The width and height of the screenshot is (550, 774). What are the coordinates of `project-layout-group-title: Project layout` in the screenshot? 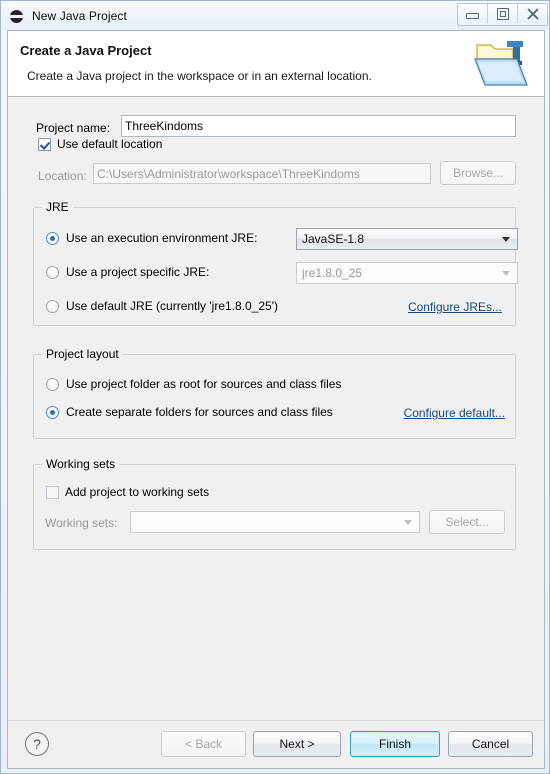 It's located at (82, 354).